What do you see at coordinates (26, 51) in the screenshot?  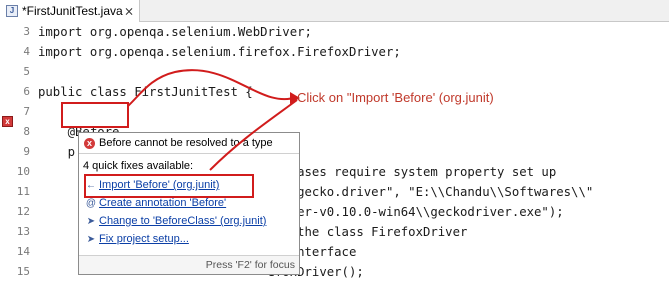 I see `line-number: 4` at bounding box center [26, 51].